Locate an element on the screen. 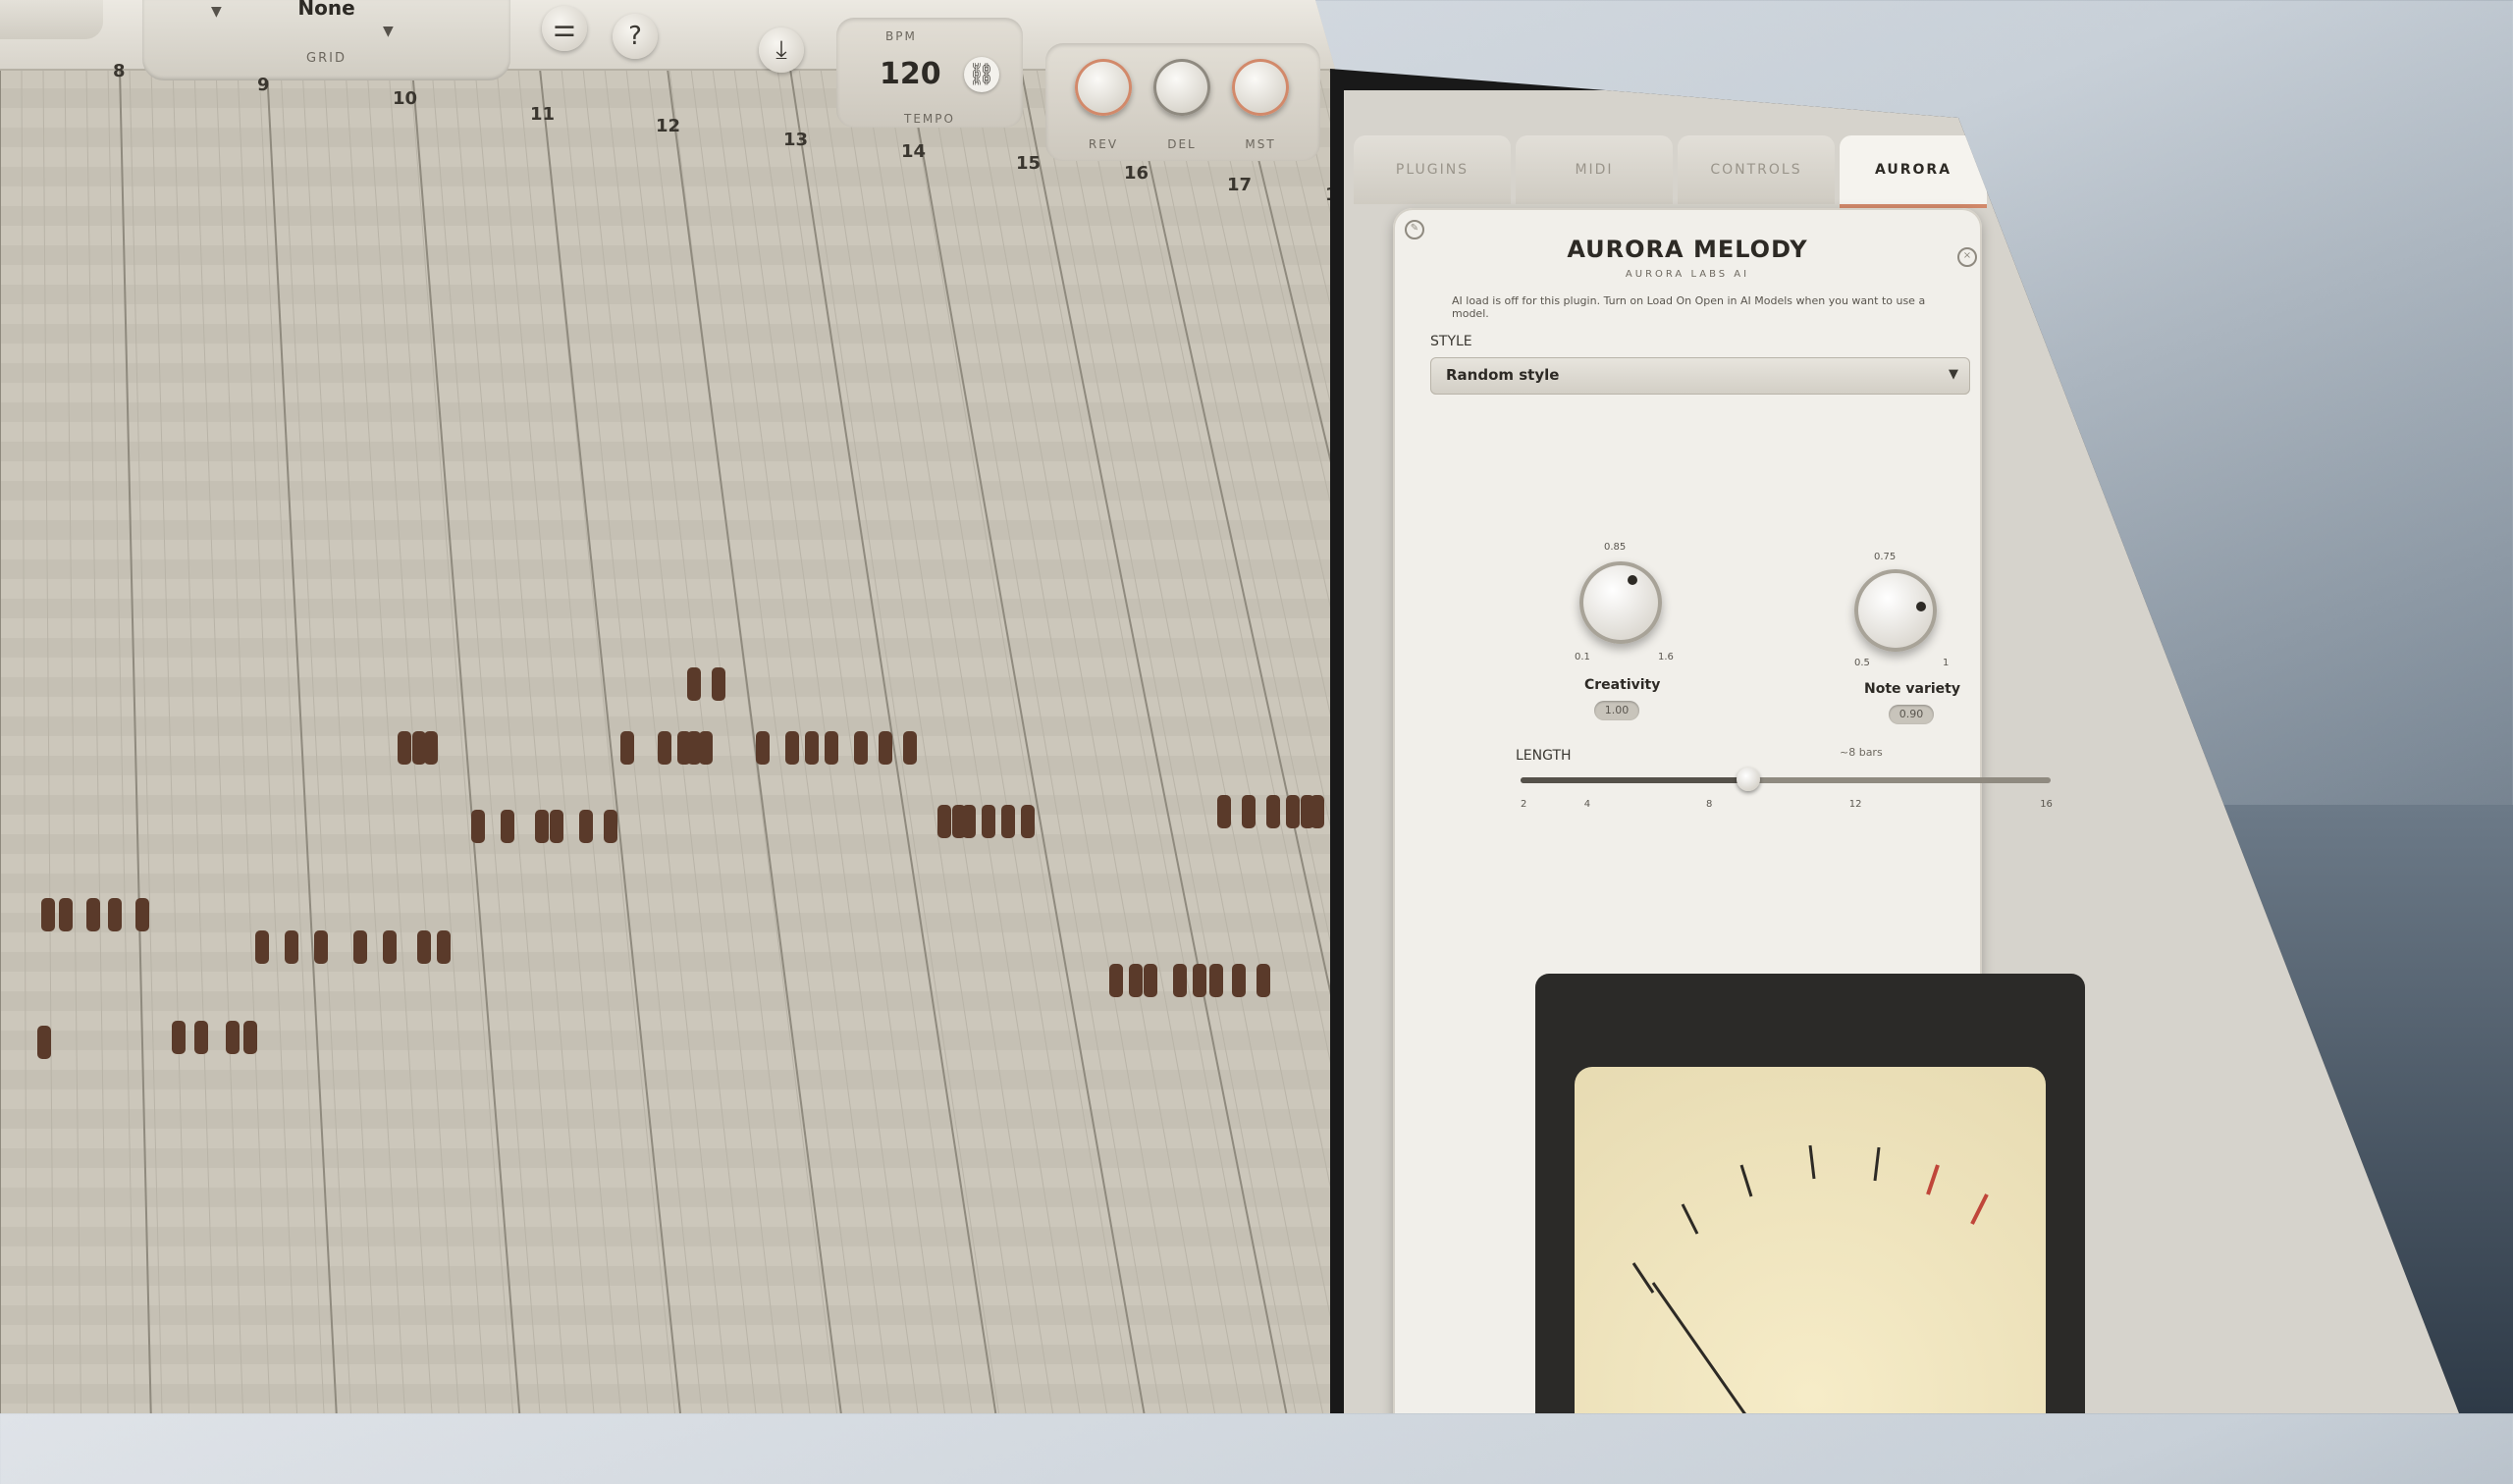  tab-controls: CONTROLS is located at coordinates (1756, 170).